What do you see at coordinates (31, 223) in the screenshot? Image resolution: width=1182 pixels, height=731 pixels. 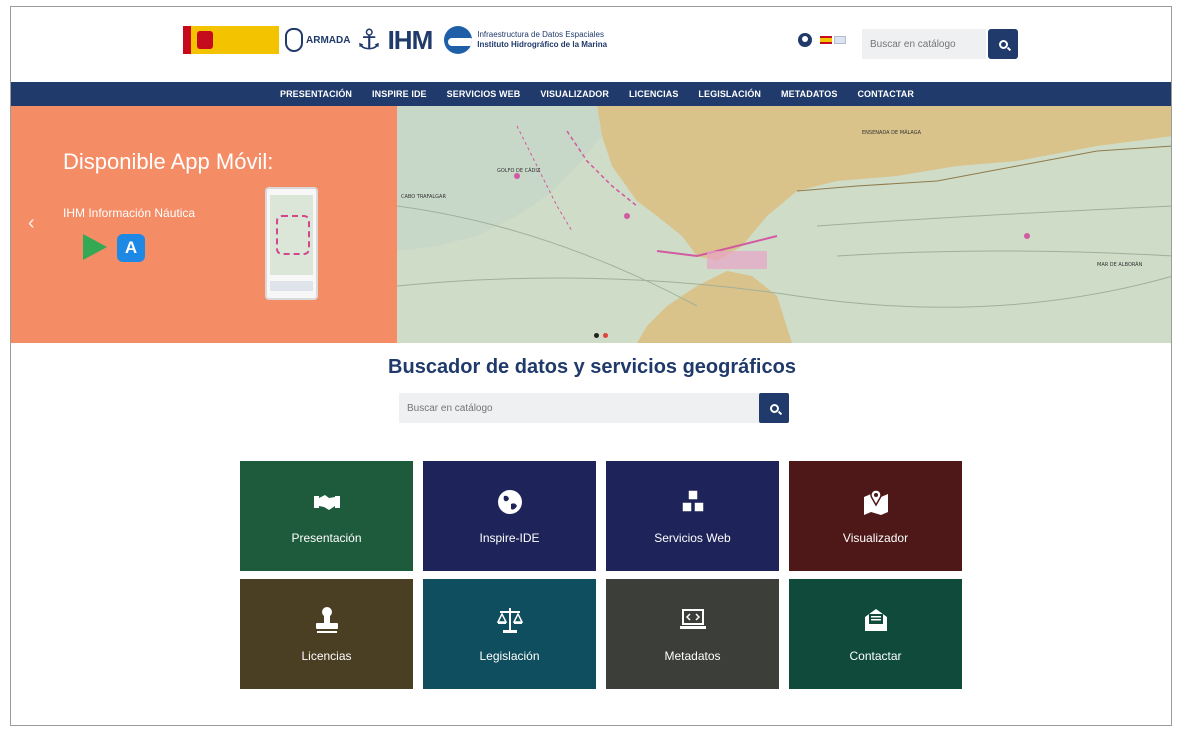 I see `carousel-prev-button: ‹` at bounding box center [31, 223].